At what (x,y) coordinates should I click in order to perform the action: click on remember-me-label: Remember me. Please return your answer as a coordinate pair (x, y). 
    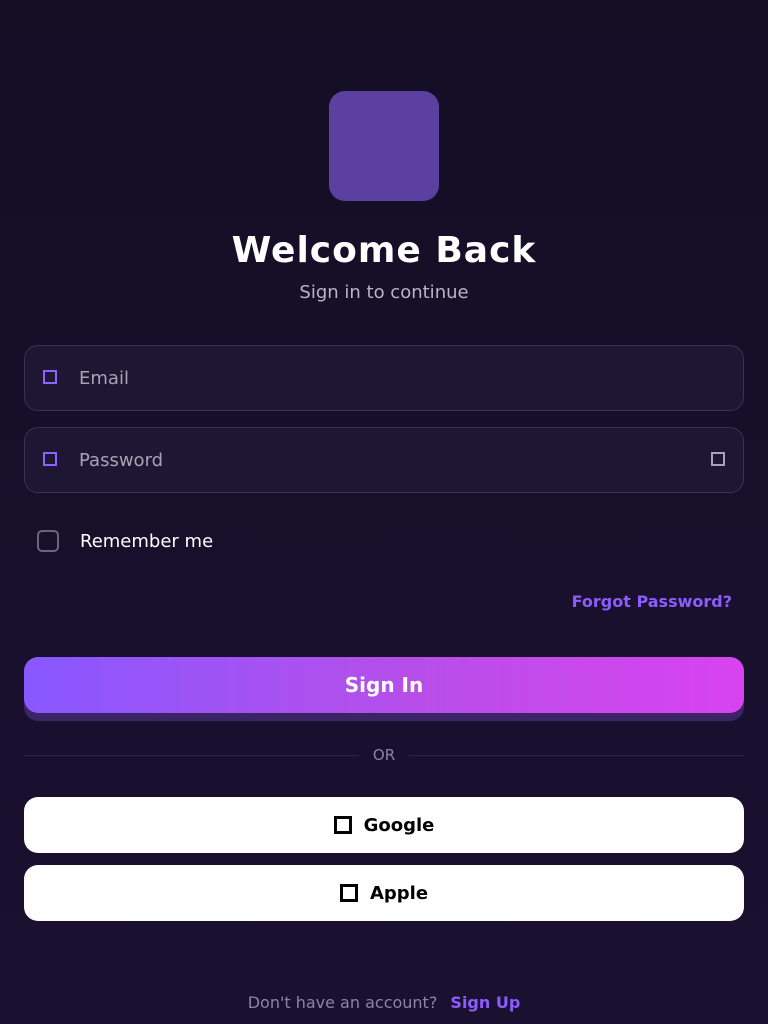
    Looking at the image, I should click on (147, 541).